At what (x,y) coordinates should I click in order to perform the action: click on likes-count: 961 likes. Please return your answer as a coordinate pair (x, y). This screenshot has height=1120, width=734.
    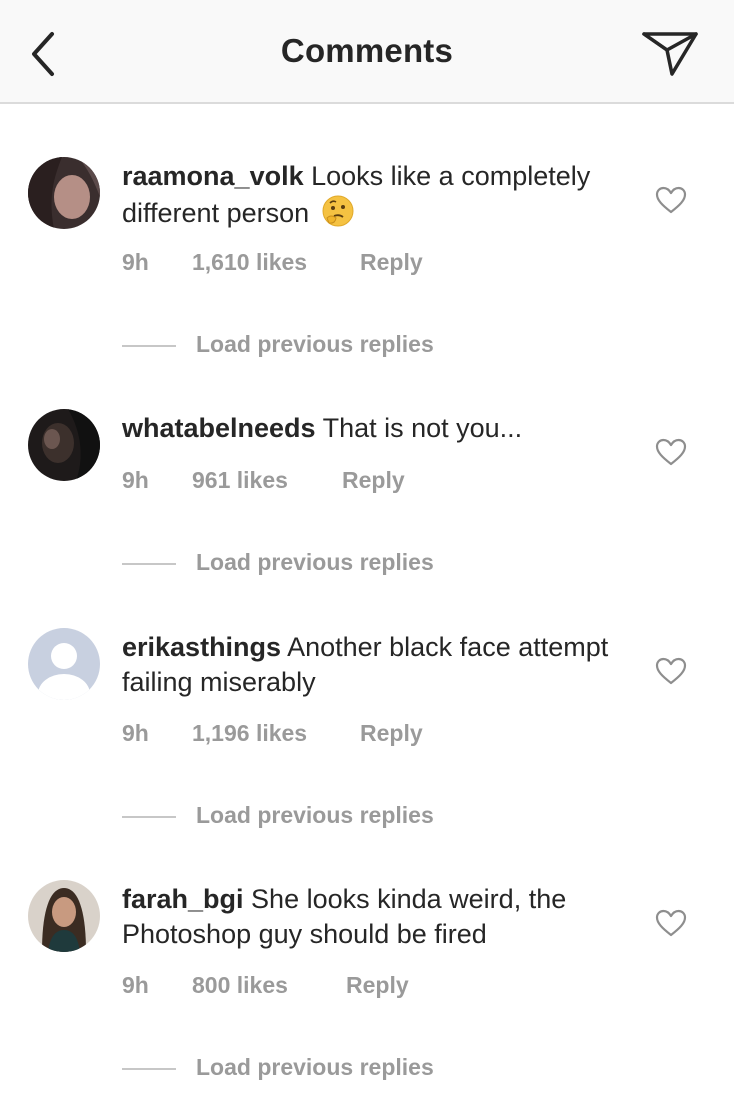
    Looking at the image, I should click on (240, 480).